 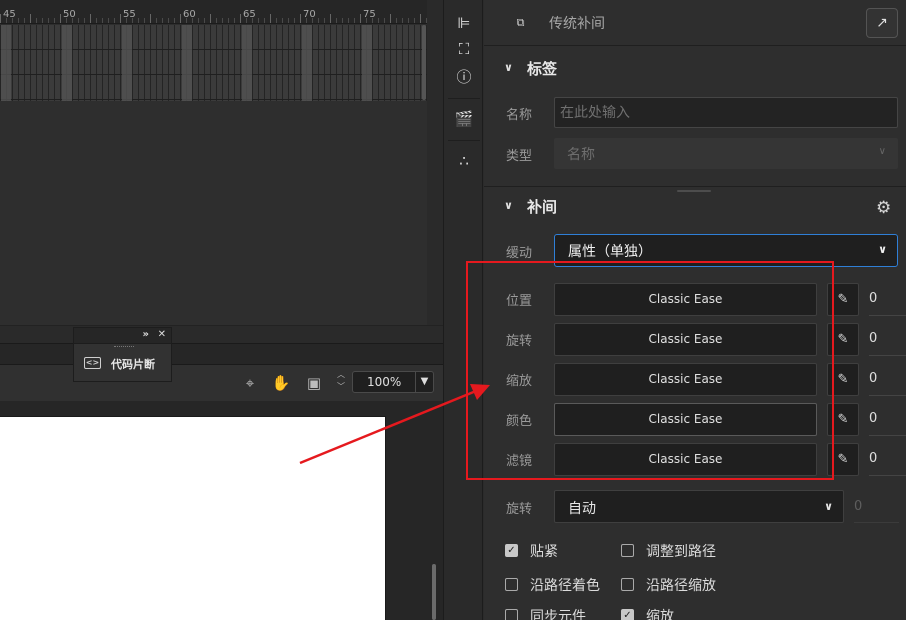 What do you see at coordinates (519, 509) in the screenshot?
I see `rotate-label: 旋转` at bounding box center [519, 509].